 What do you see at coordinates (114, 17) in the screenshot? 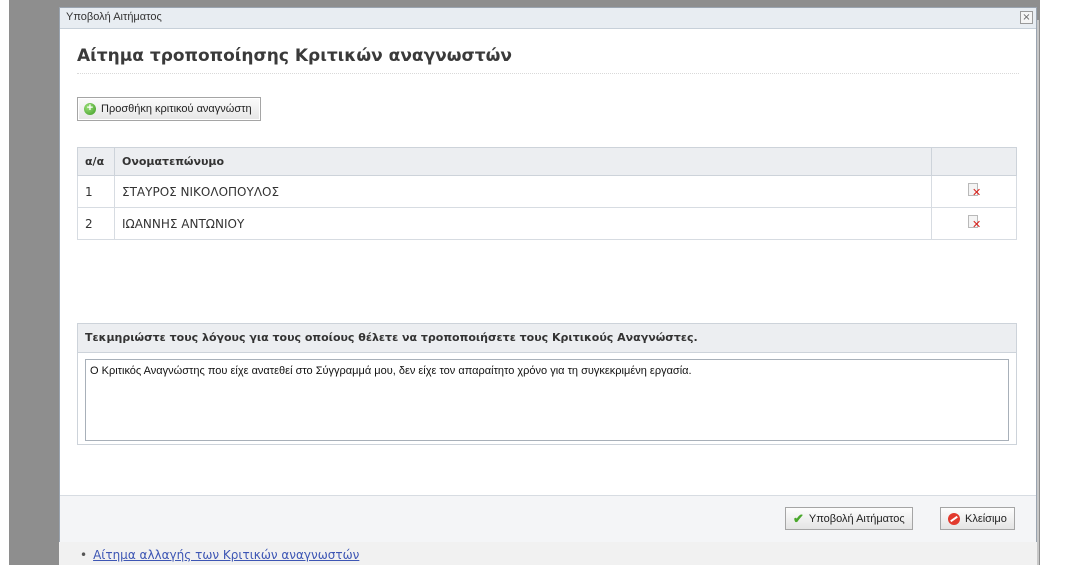
I see `dialog-title: Υποβολή Αιτήματος` at bounding box center [114, 17].